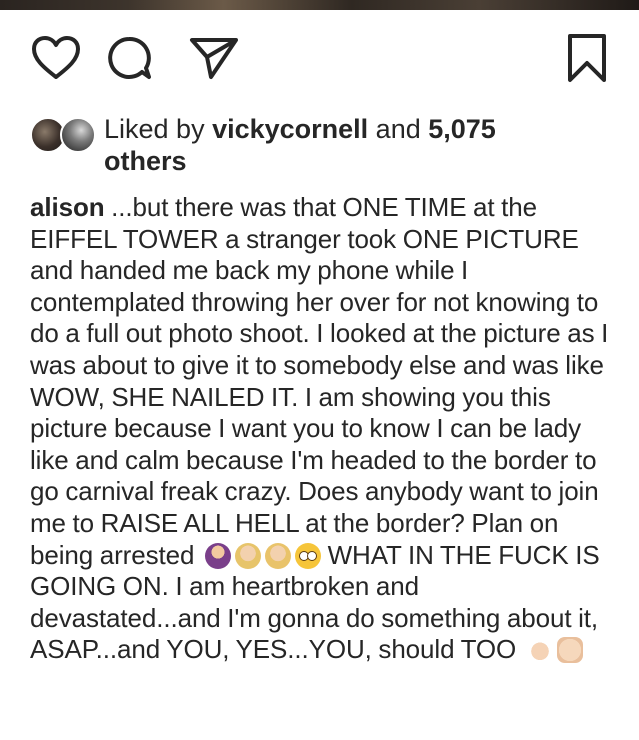 The width and height of the screenshot is (639, 740). Describe the element at coordinates (462, 129) in the screenshot. I see `likes-count: 5,075` at that location.